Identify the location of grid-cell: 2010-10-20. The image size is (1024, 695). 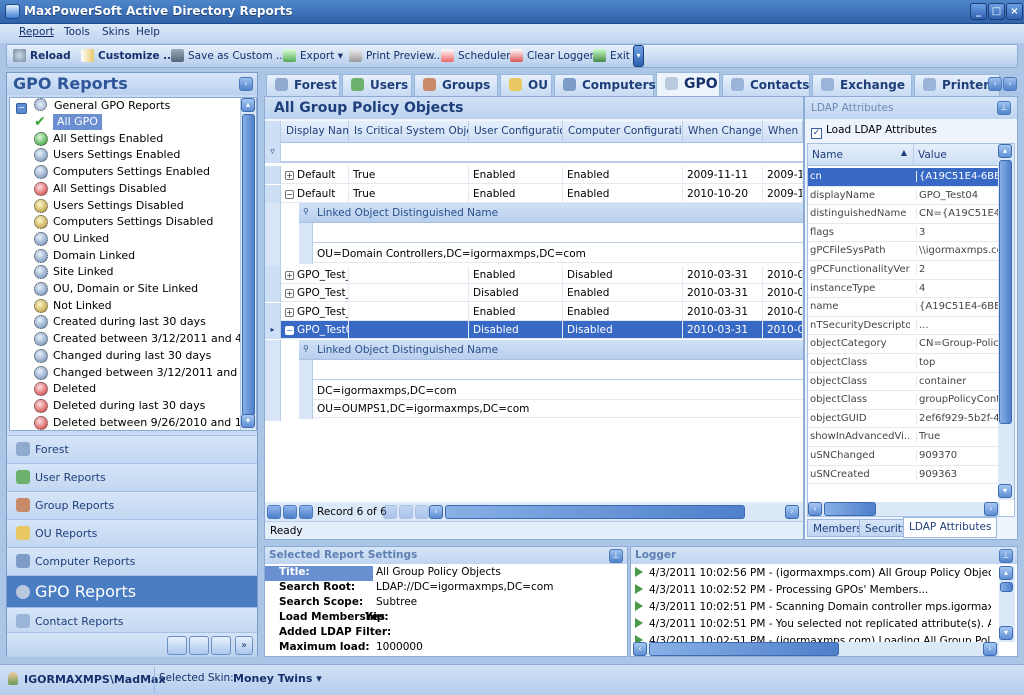
(723, 193).